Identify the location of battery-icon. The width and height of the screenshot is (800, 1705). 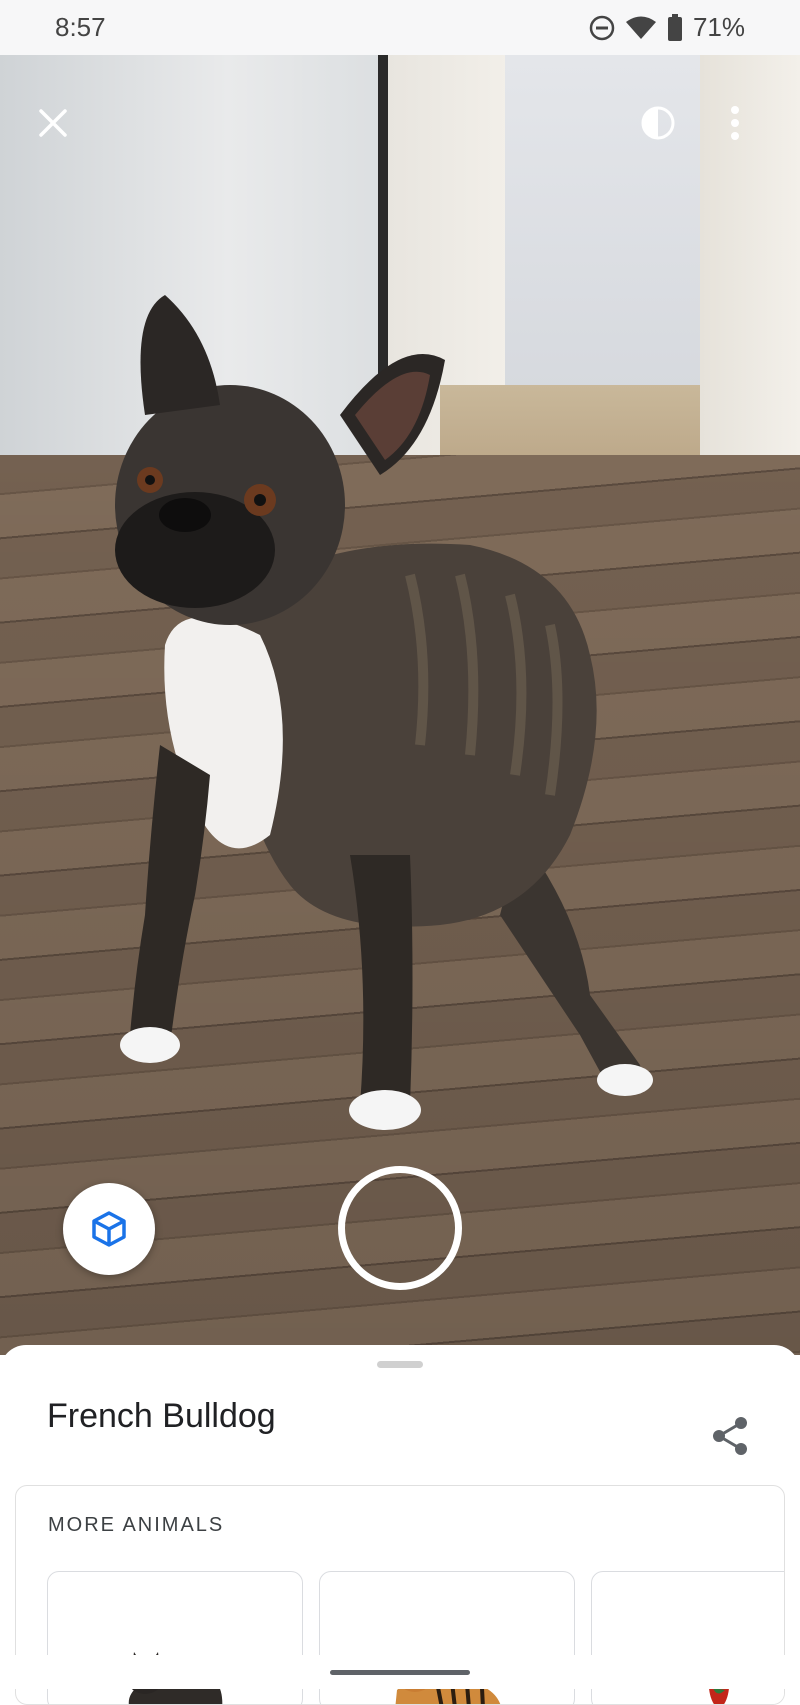
(674, 27).